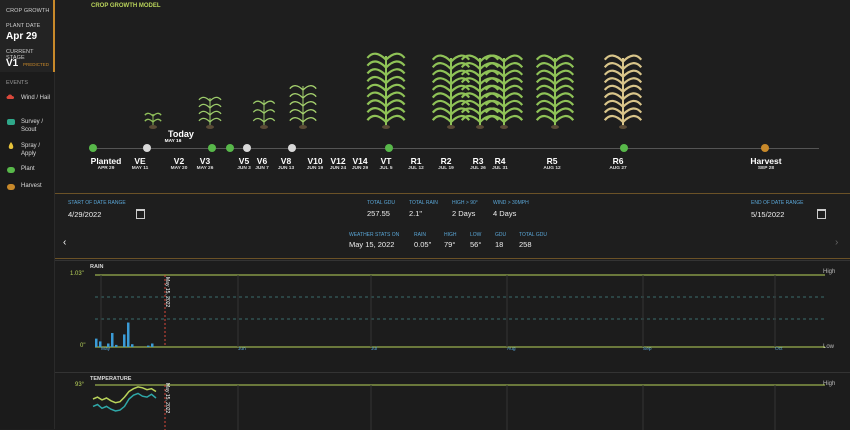 The width and height of the screenshot is (850, 430). I want to click on crop-plants-illustration, so click(393, 90).